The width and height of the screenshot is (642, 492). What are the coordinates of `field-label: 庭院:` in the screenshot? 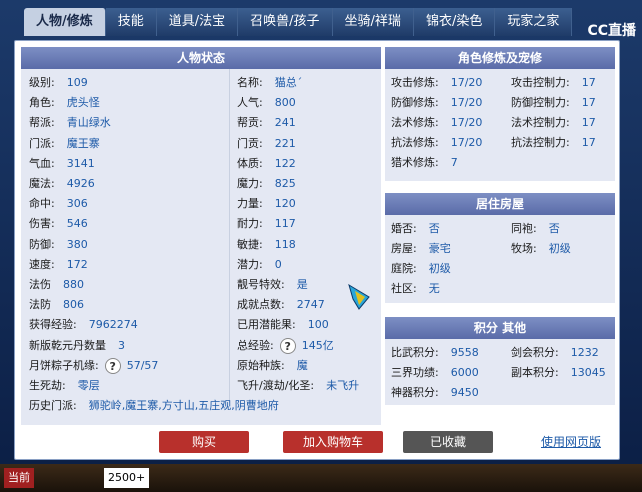 It's located at (404, 268).